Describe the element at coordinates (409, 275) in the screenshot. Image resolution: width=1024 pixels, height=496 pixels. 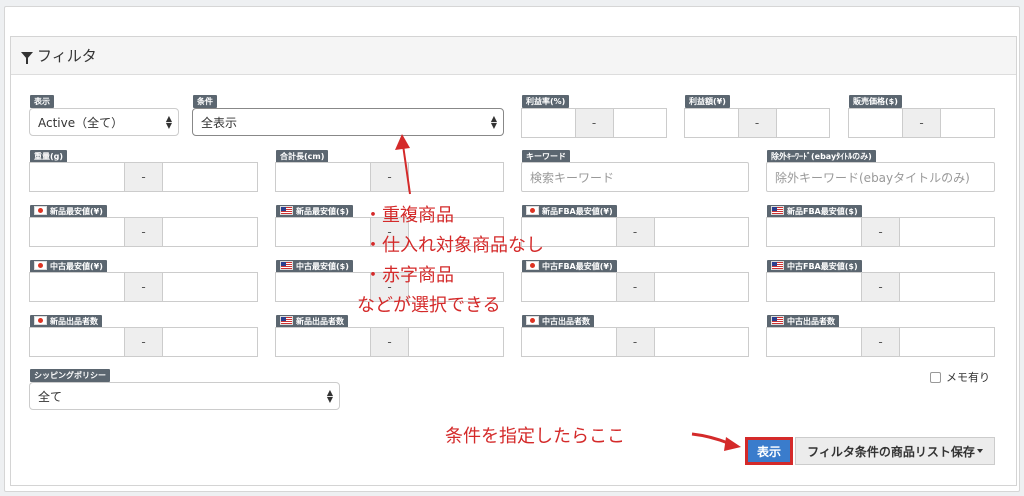
I see `annotation-item-3: ・赤字商品` at that location.